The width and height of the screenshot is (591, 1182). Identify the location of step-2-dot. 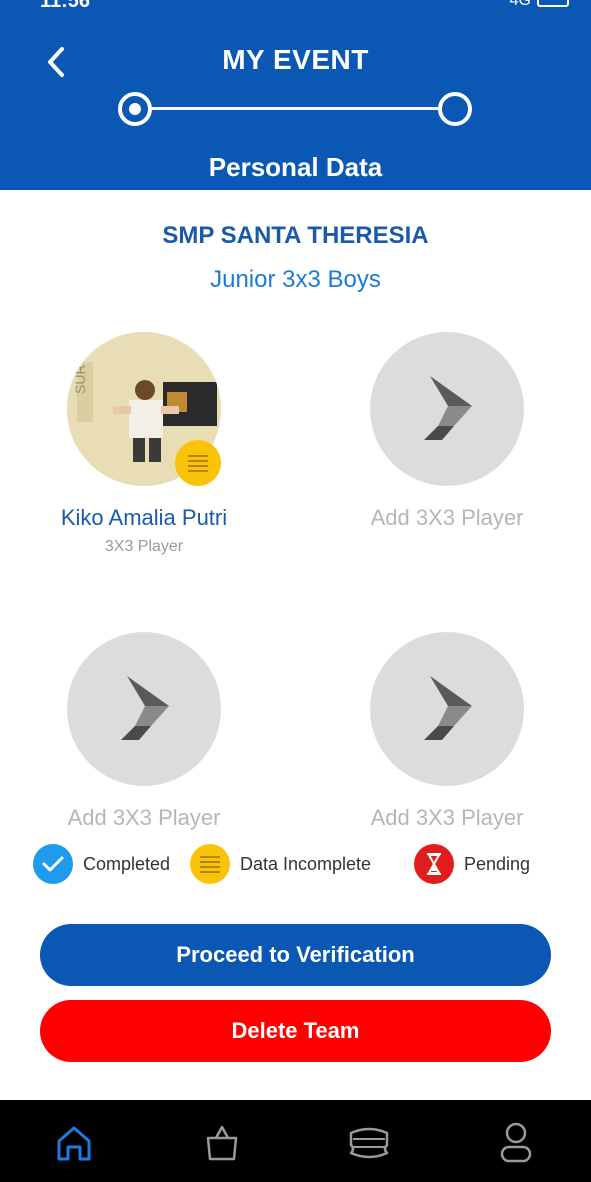
(455, 109).